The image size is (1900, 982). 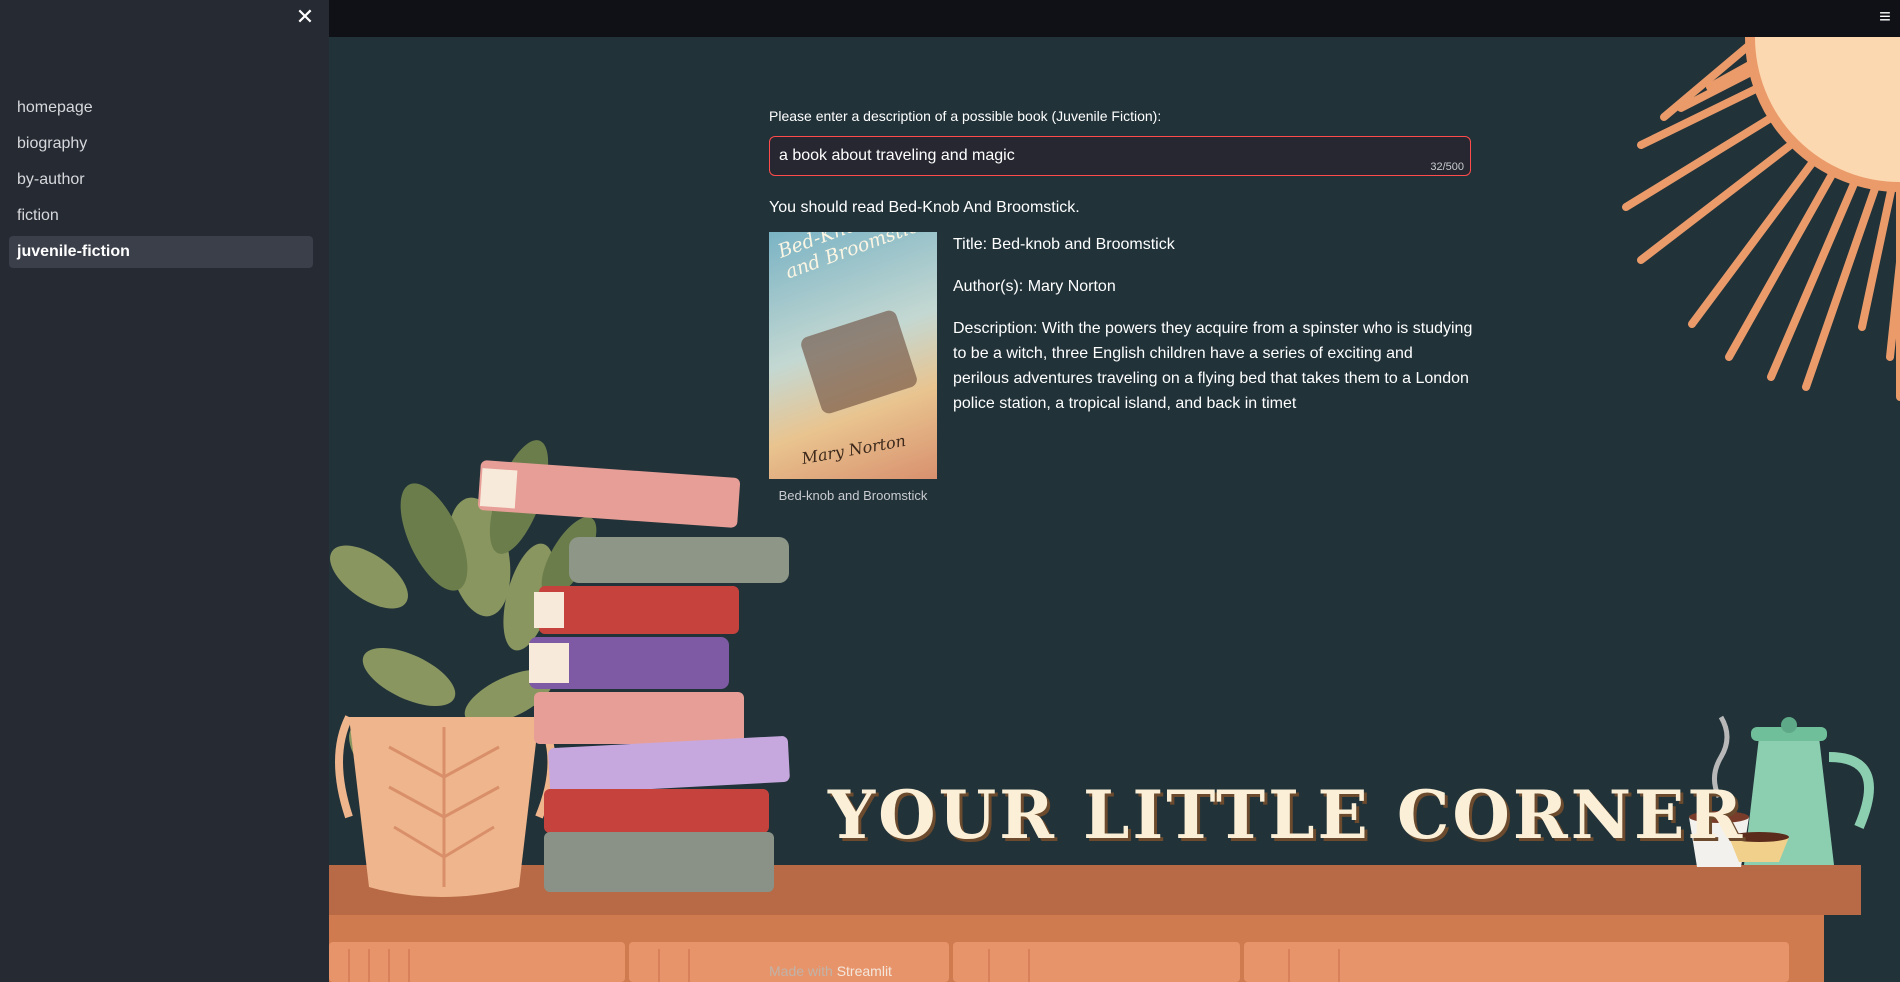 I want to click on banner-title: YOUR LITTLE CORNER, so click(x=1287, y=815).